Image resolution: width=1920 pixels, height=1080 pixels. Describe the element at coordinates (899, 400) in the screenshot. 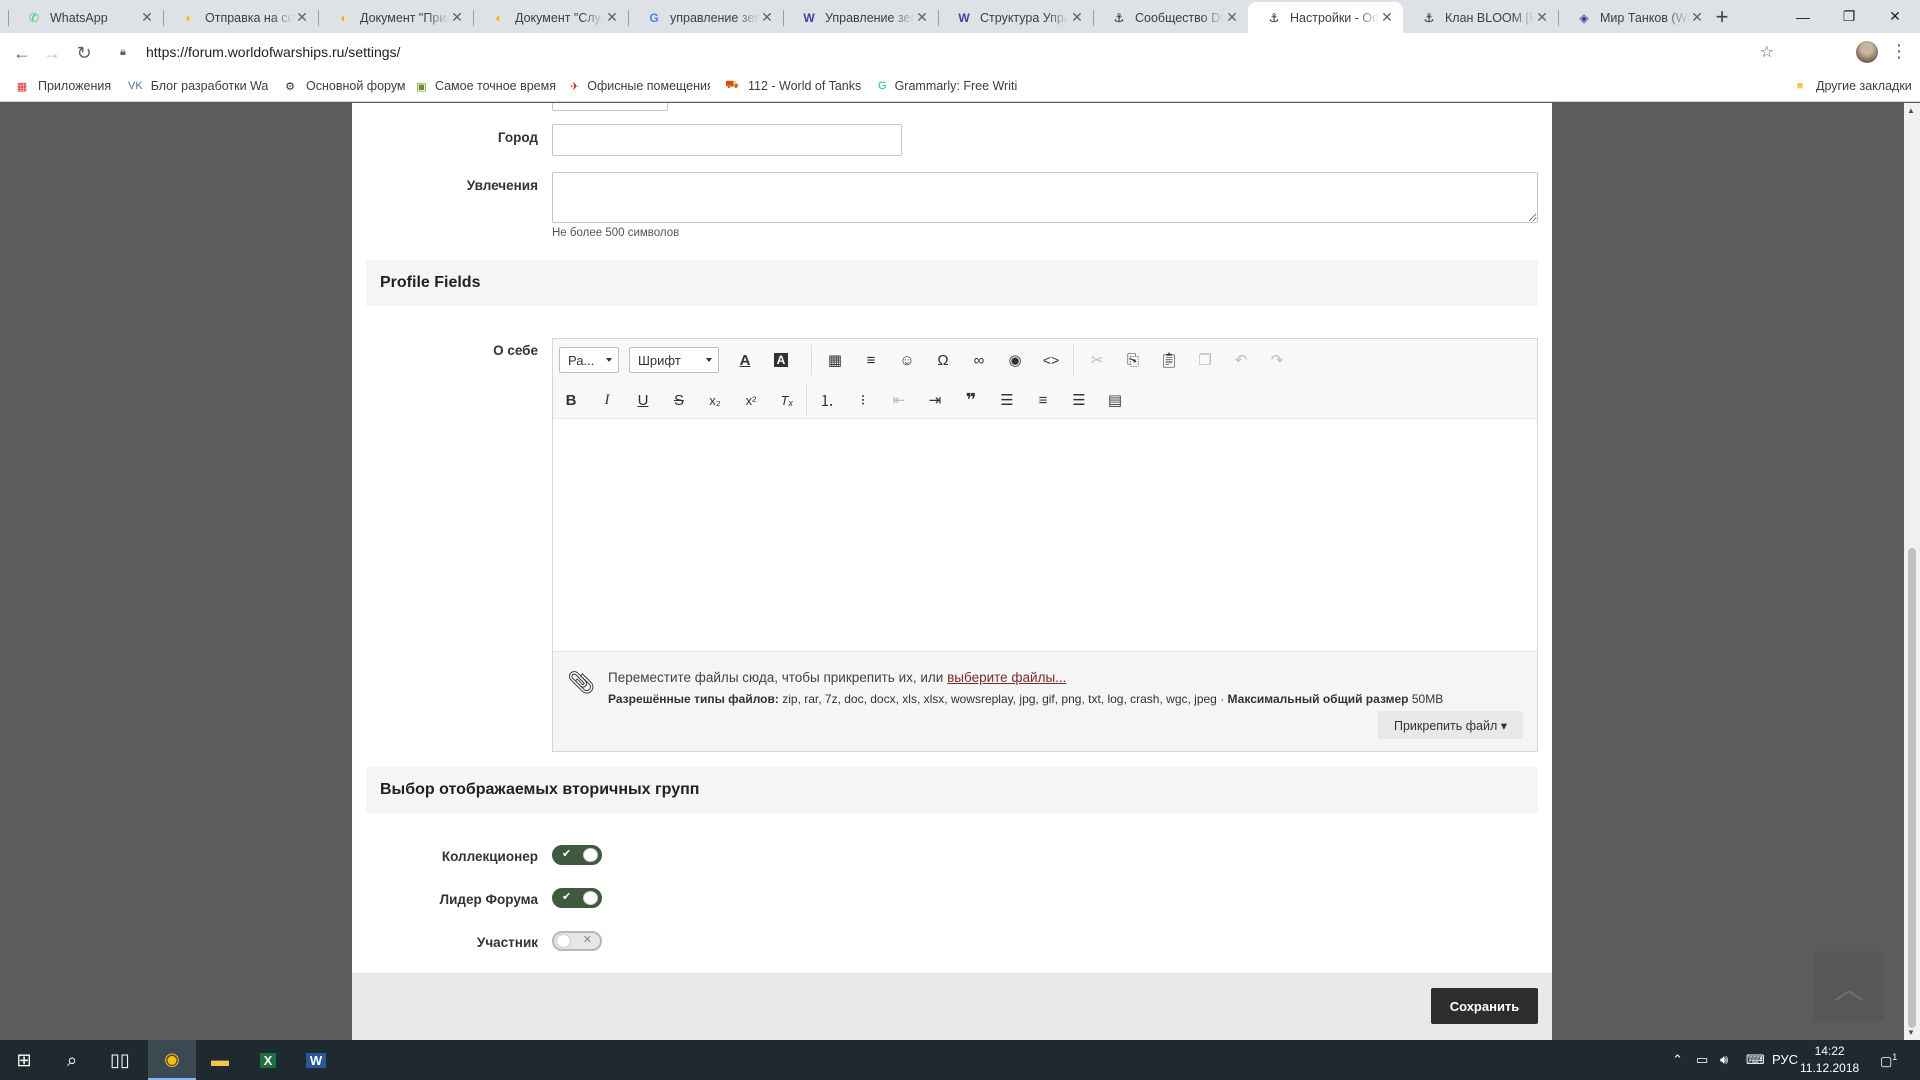

I see `outdent-icon: ⇤` at that location.